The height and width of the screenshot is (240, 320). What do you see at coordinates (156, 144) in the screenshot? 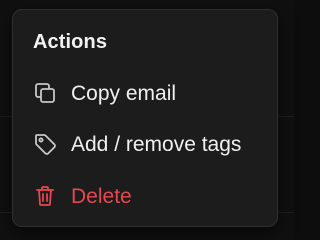
I see `add-remove-tags-label: Add / remove tags` at bounding box center [156, 144].